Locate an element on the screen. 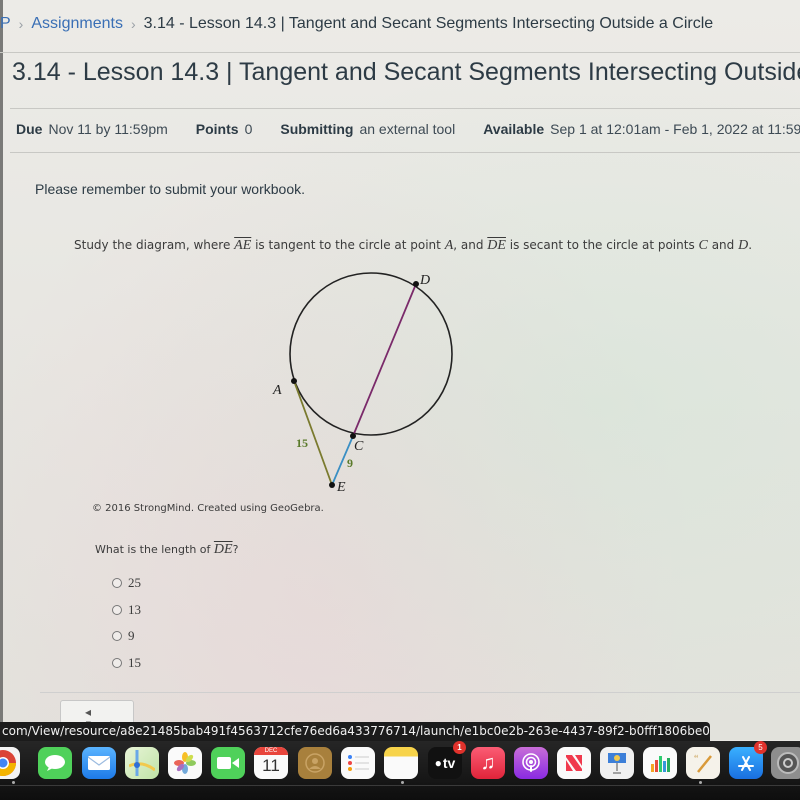  photos-icon is located at coordinates (185, 763).